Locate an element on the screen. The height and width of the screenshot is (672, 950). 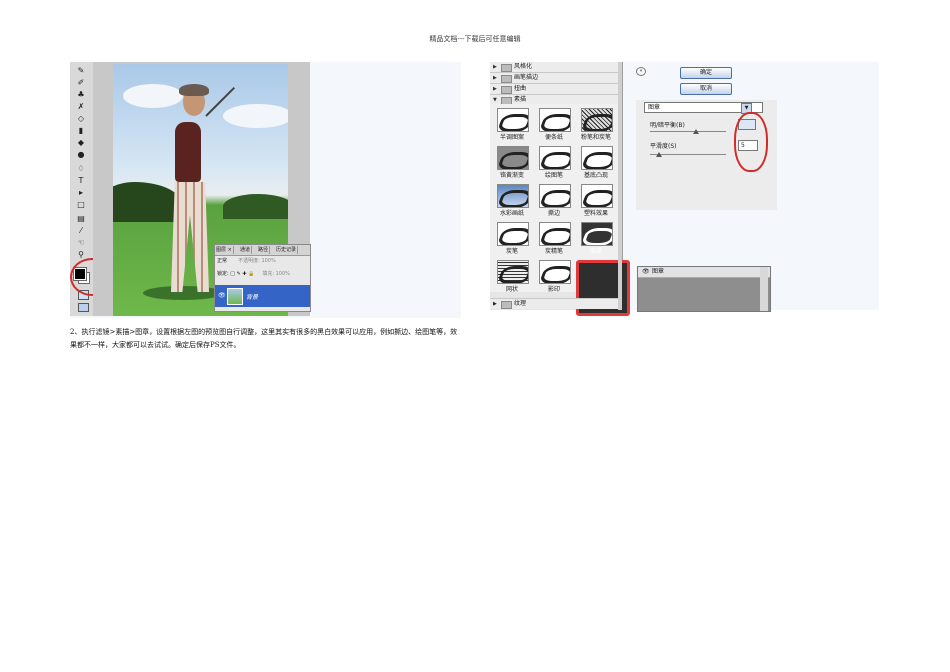
red-highlight-circle is located at coordinates (751, 142).